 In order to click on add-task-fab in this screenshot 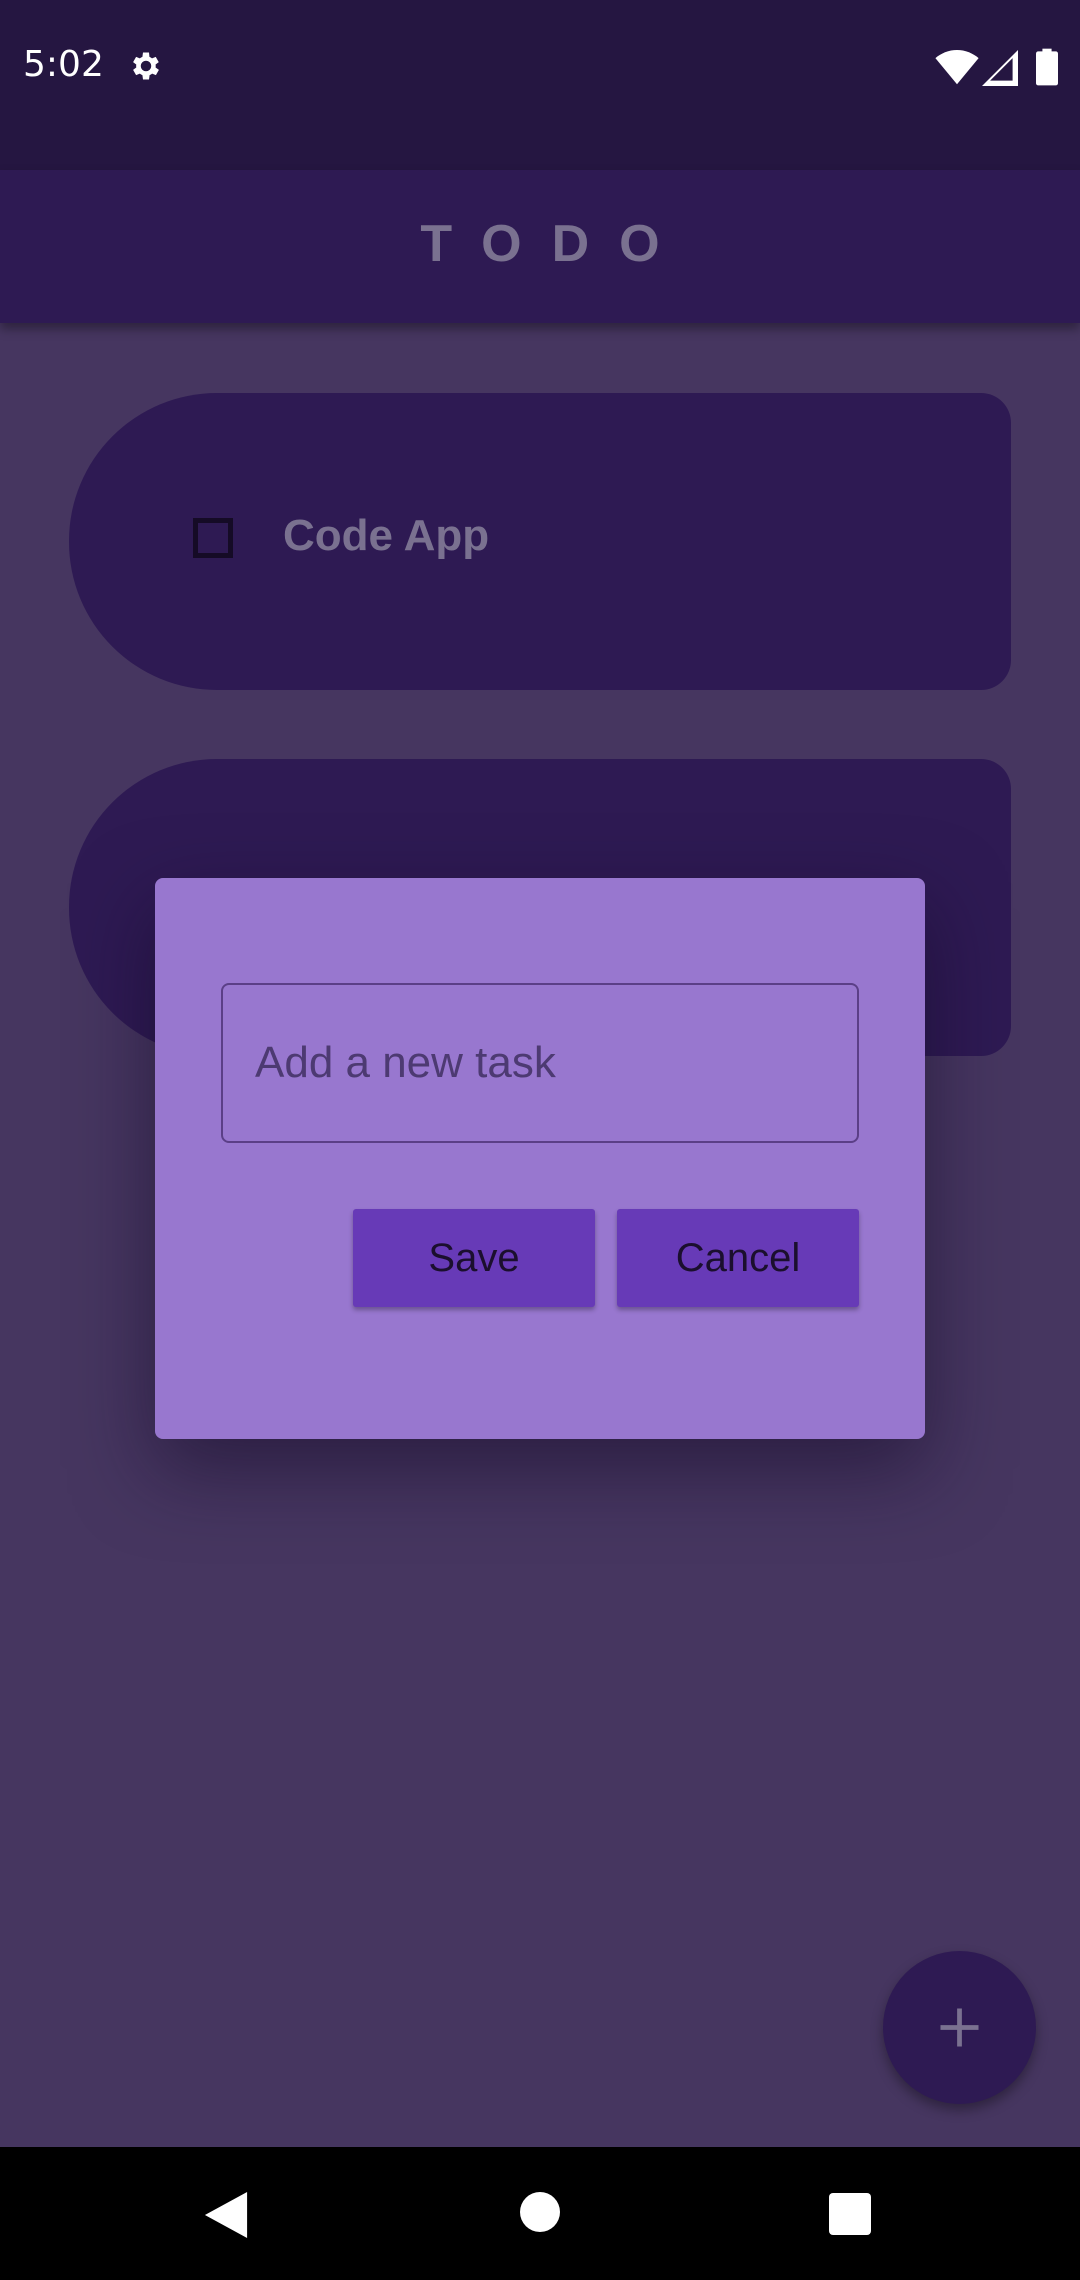, I will do `click(959, 2027)`.